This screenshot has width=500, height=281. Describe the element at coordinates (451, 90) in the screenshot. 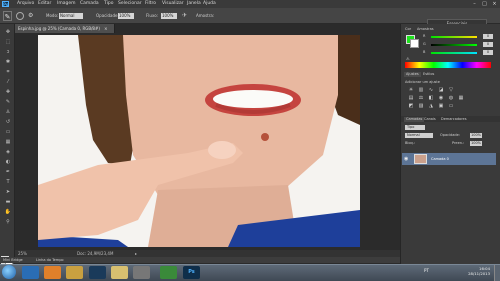

I see `vibrance-icon: ▽` at that location.